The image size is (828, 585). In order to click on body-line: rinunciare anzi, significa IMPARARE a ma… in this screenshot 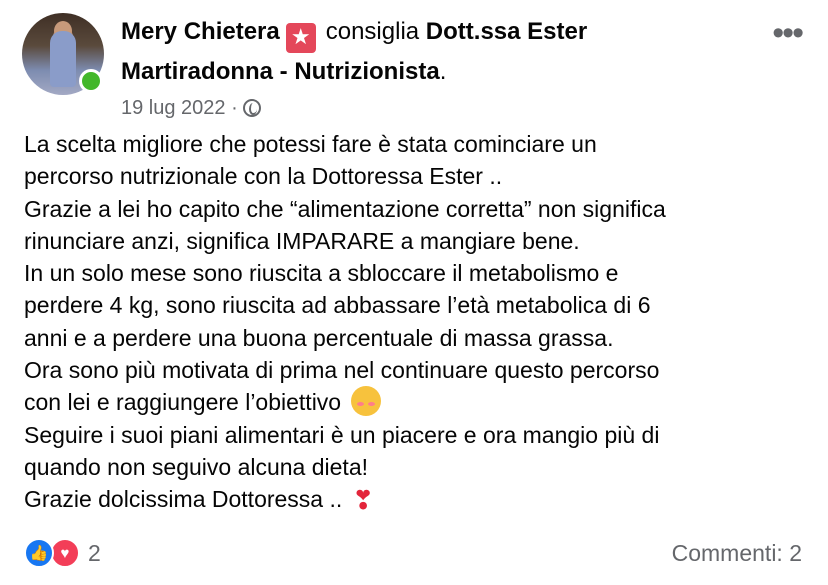, I will do `click(302, 240)`.